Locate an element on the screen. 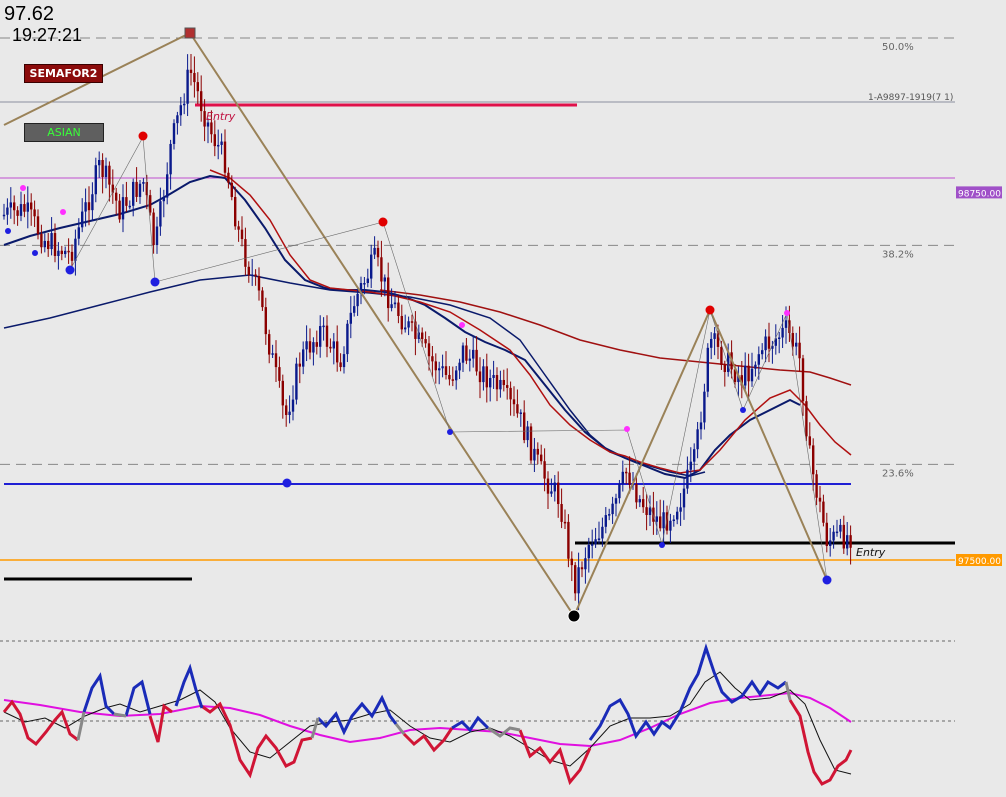  semafor-button: SEMAFOR2 is located at coordinates (63, 73).